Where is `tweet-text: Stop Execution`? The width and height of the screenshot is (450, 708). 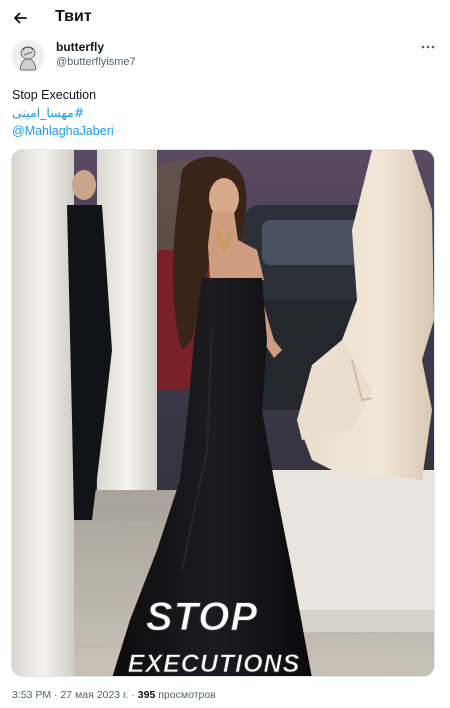 tweet-text: Stop Execution is located at coordinates (54, 95).